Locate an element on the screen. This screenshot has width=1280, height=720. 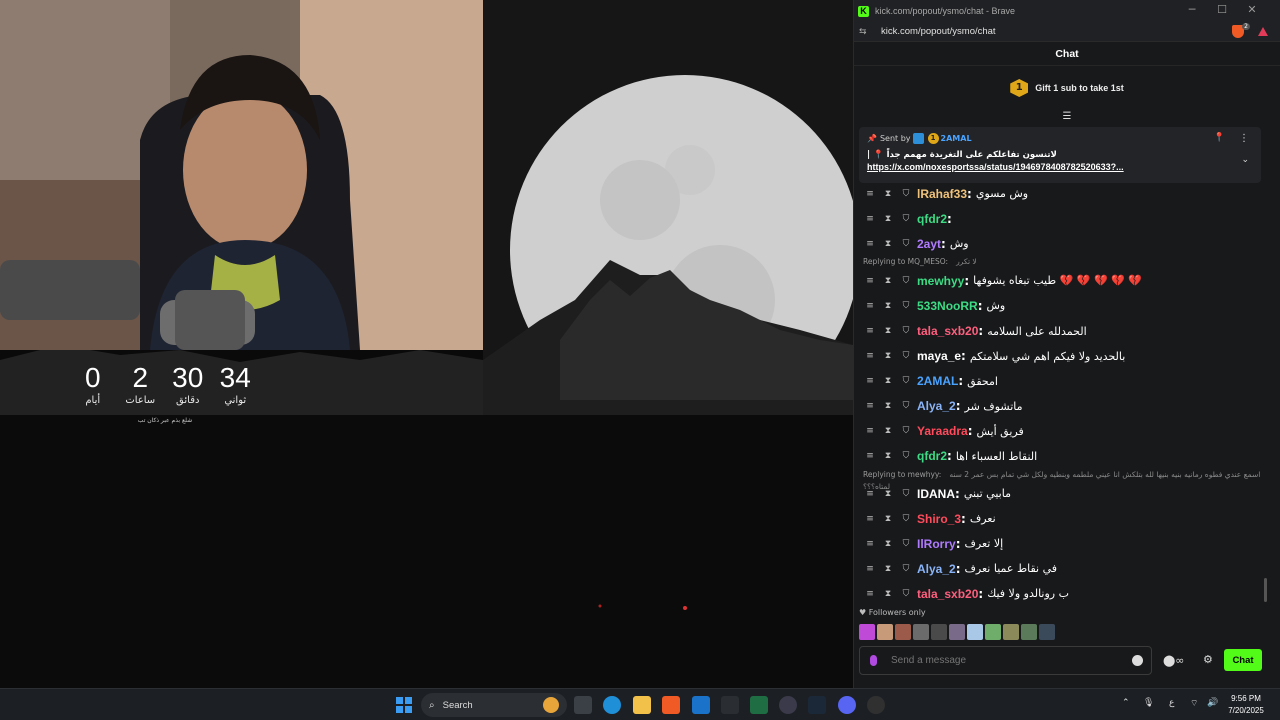
brave-browser-icon is located at coordinates (671, 705).